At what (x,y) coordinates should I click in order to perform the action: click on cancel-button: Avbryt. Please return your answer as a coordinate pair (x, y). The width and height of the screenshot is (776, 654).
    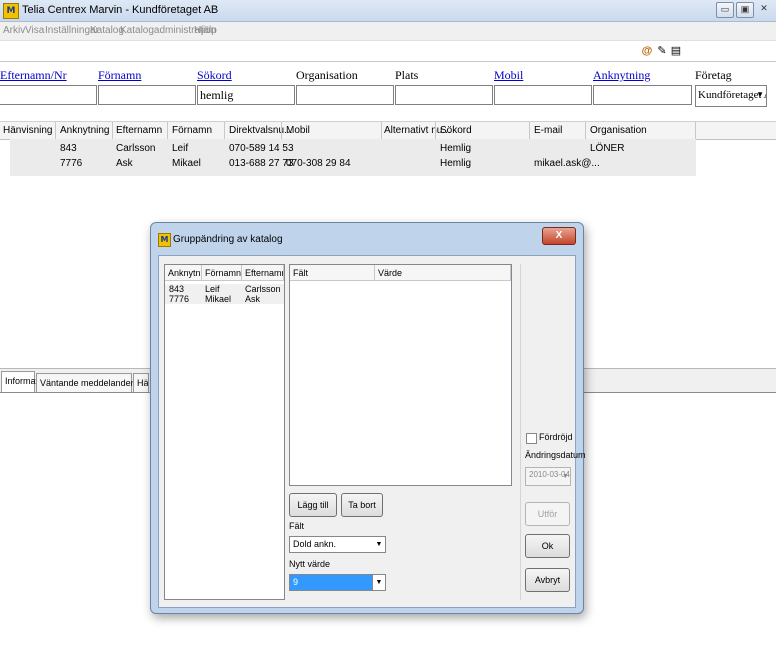
    Looking at the image, I should click on (547, 580).